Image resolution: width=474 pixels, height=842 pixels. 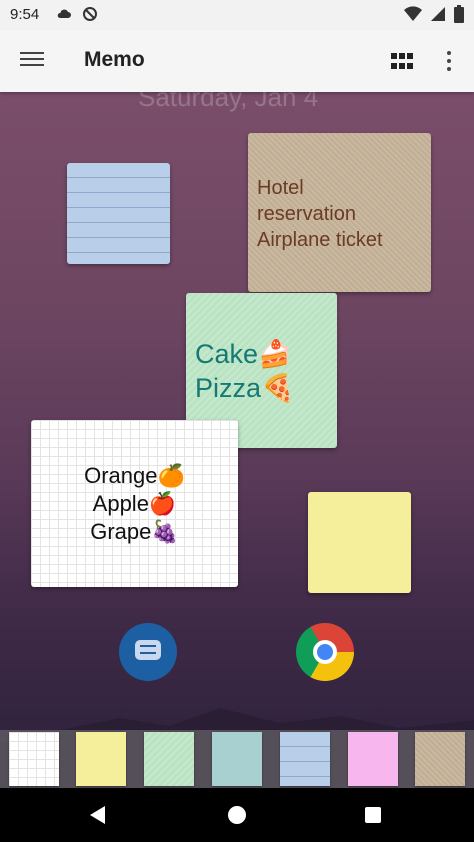 I want to click on wifi-icon, so click(x=413, y=14).